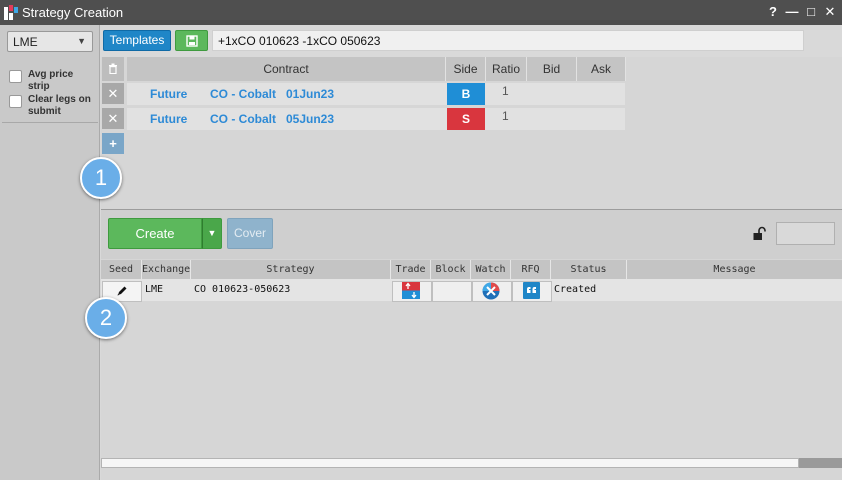 This screenshot has height=480, width=842. I want to click on orders-header-message: Message, so click(734, 269).